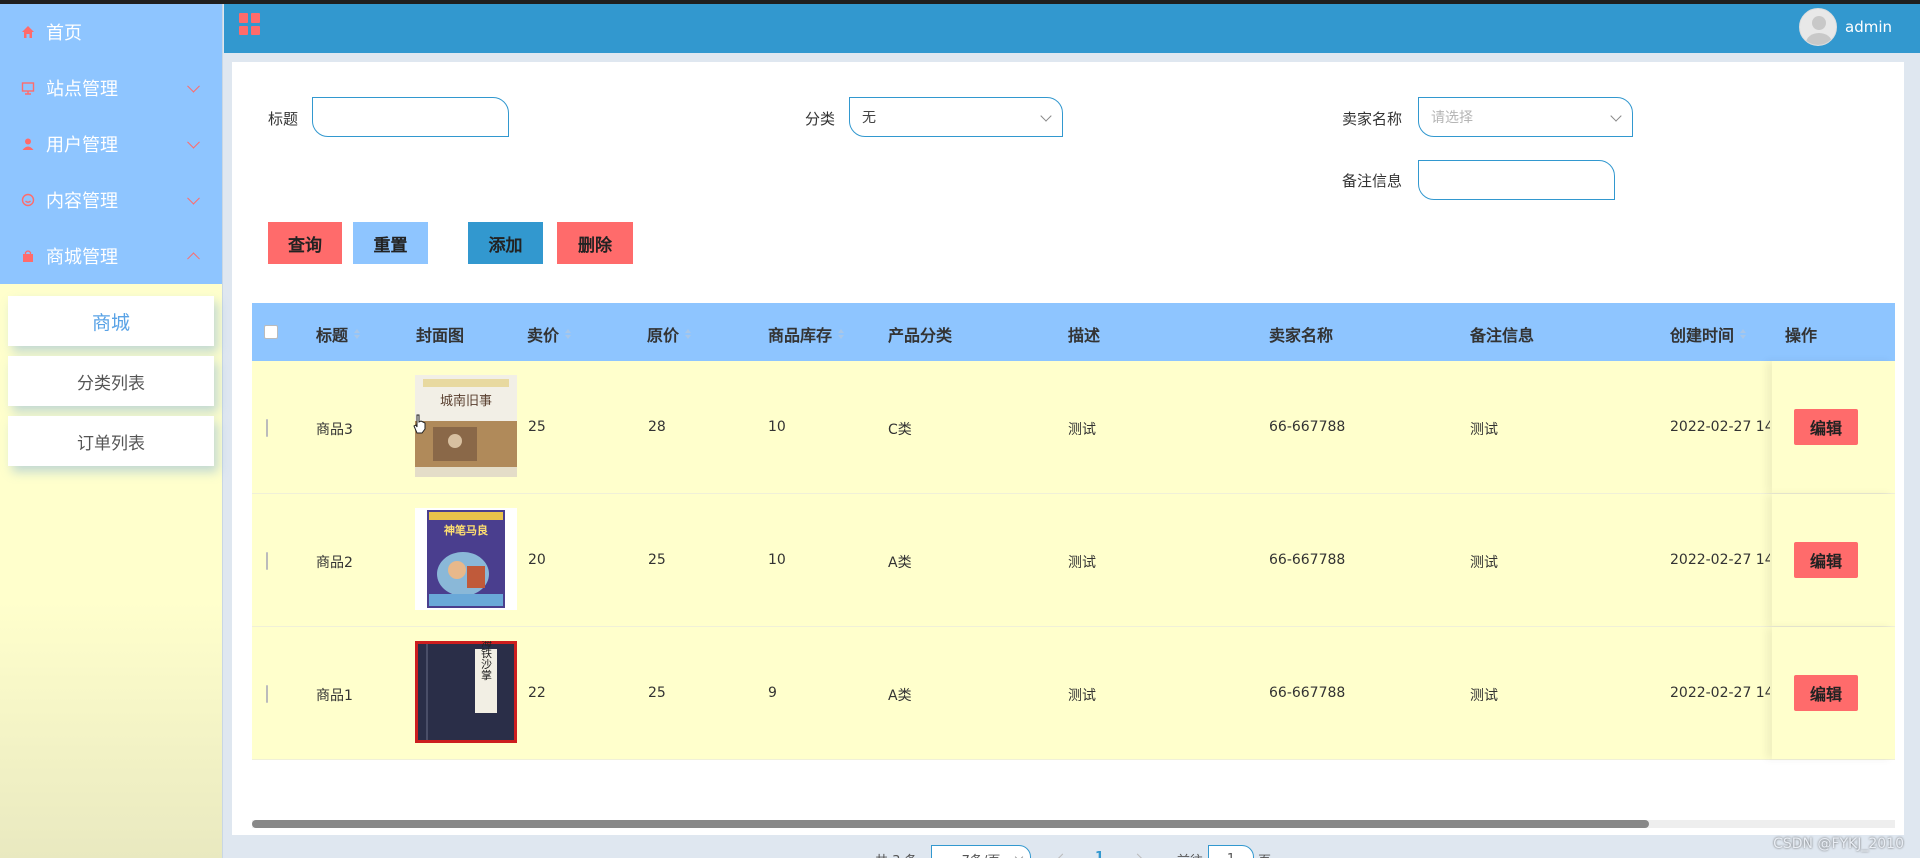 Image resolution: width=1920 pixels, height=858 pixels. I want to click on horizontal-scrollbar, so click(1073, 824).